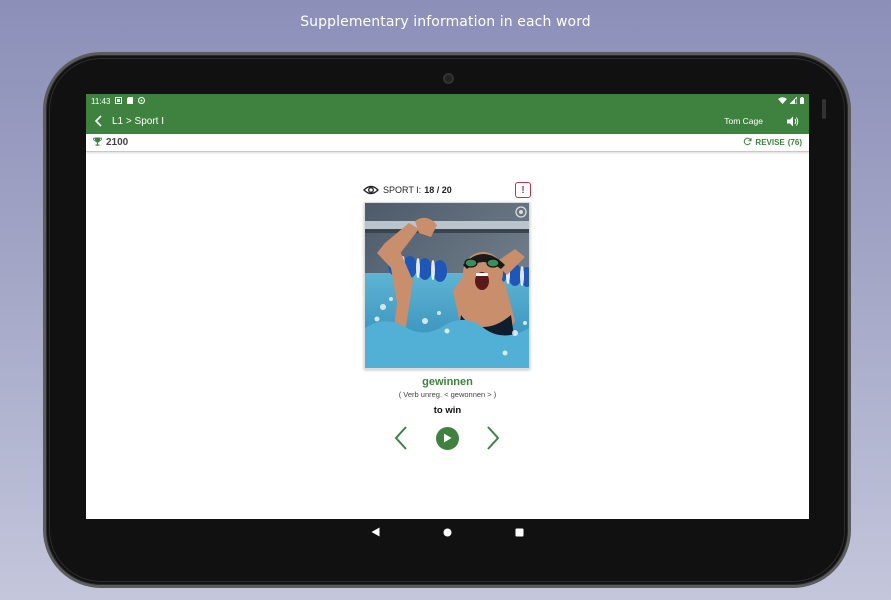 The width and height of the screenshot is (891, 600). I want to click on promo-caption: Supplementary information in each word, so click(445, 22).